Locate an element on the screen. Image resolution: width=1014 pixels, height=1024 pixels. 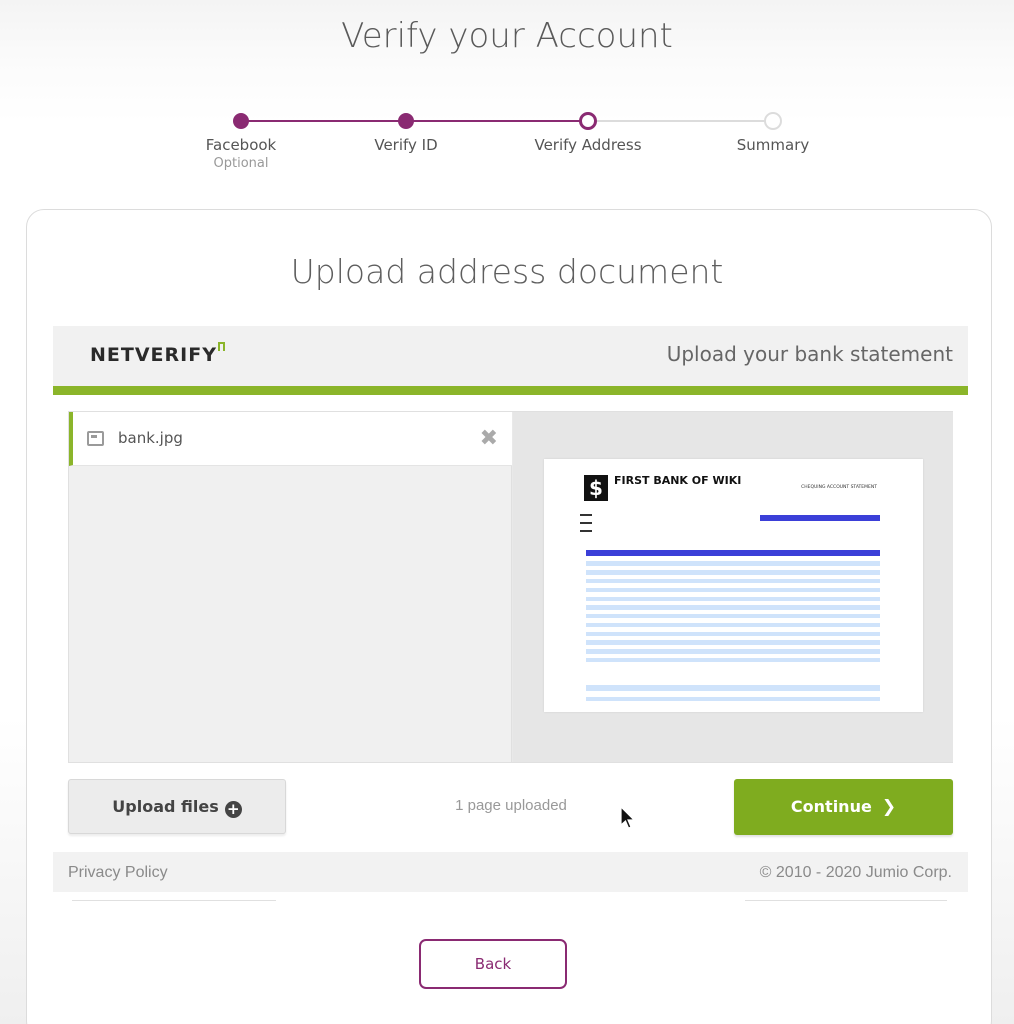
step-sublabel: Optional is located at coordinates (241, 163).